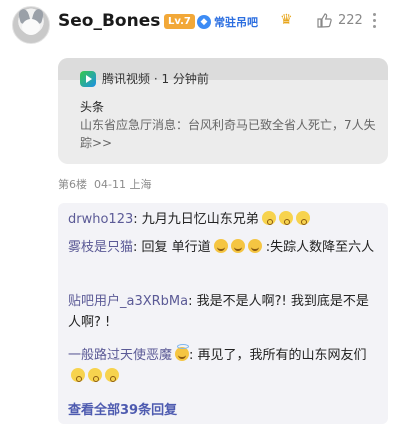 The width and height of the screenshot is (400, 427). Describe the element at coordinates (100, 219) in the screenshot. I see `reply-author: drwho123` at that location.